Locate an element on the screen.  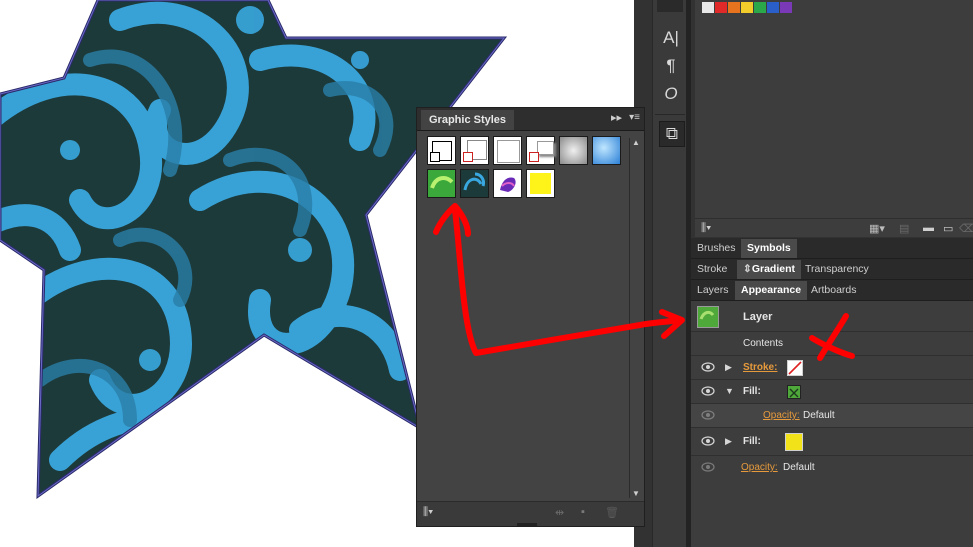
scroll-down-arrow-icon: ▼ is located at coordinates (636, 493).